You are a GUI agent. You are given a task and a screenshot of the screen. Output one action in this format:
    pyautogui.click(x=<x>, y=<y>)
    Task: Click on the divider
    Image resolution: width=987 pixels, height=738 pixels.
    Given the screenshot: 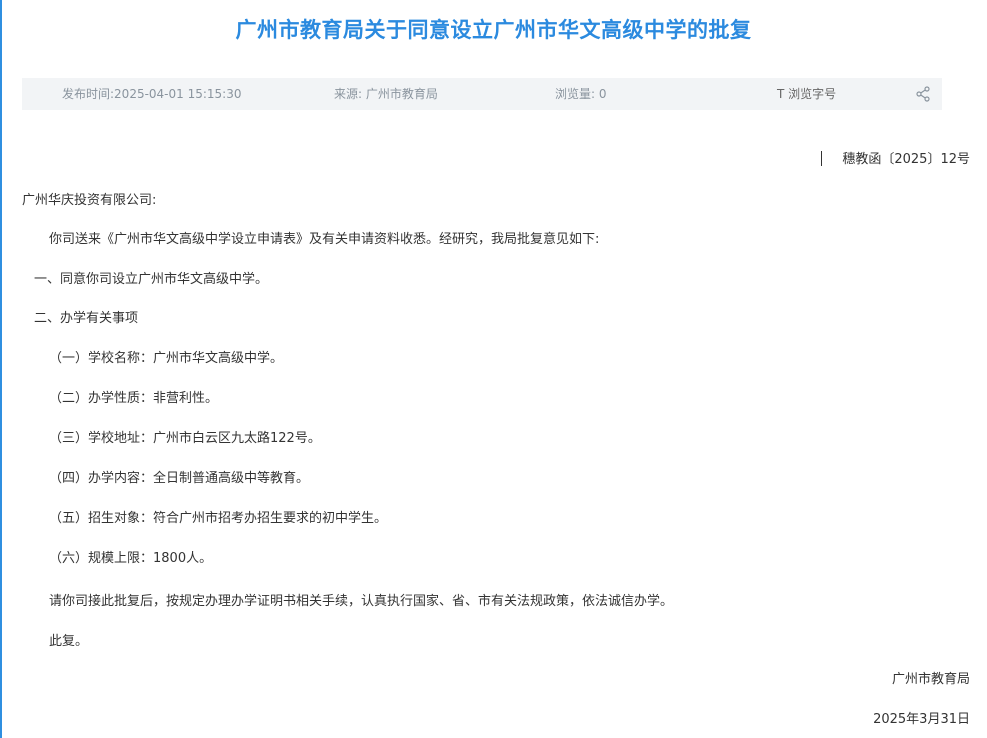 What is the action you would take?
    pyautogui.click(x=822, y=158)
    